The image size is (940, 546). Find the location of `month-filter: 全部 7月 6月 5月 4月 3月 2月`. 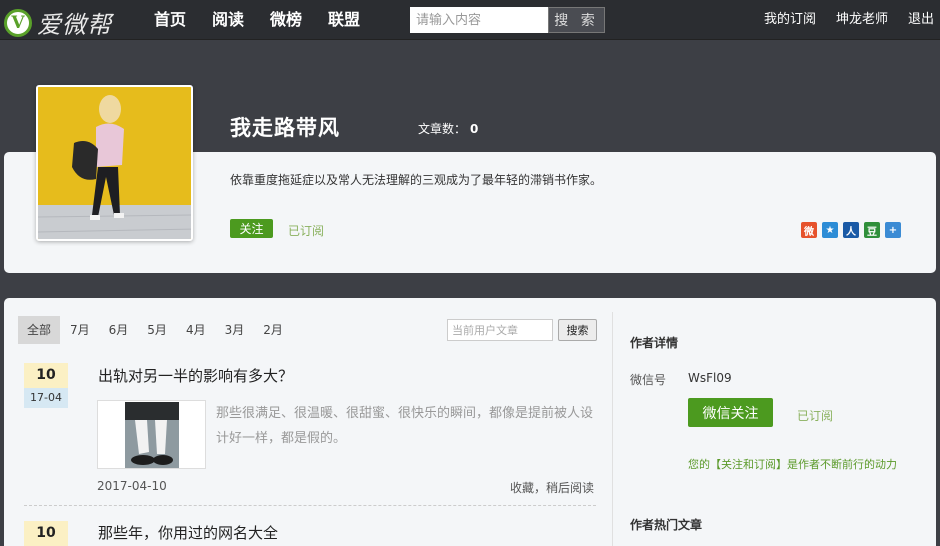

month-filter: 全部 7月 6月 5月 4月 3月 2月 is located at coordinates (155, 330).